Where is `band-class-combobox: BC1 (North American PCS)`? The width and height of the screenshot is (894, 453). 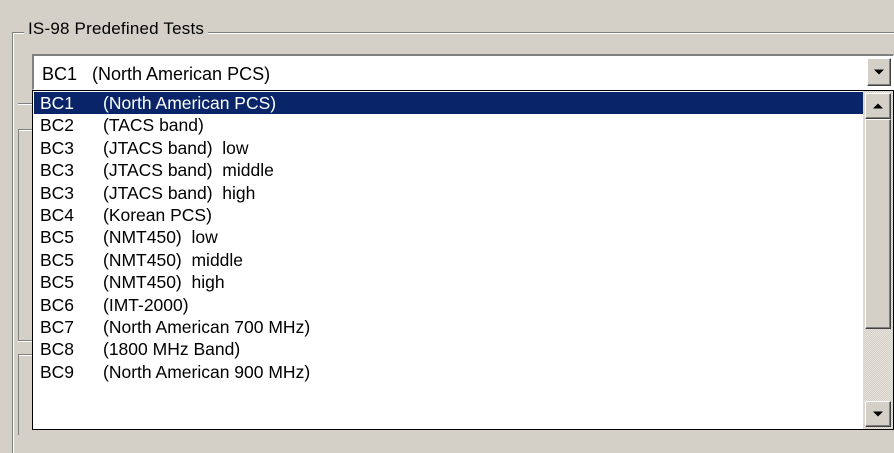
band-class-combobox: BC1 (North American PCS) is located at coordinates (463, 72).